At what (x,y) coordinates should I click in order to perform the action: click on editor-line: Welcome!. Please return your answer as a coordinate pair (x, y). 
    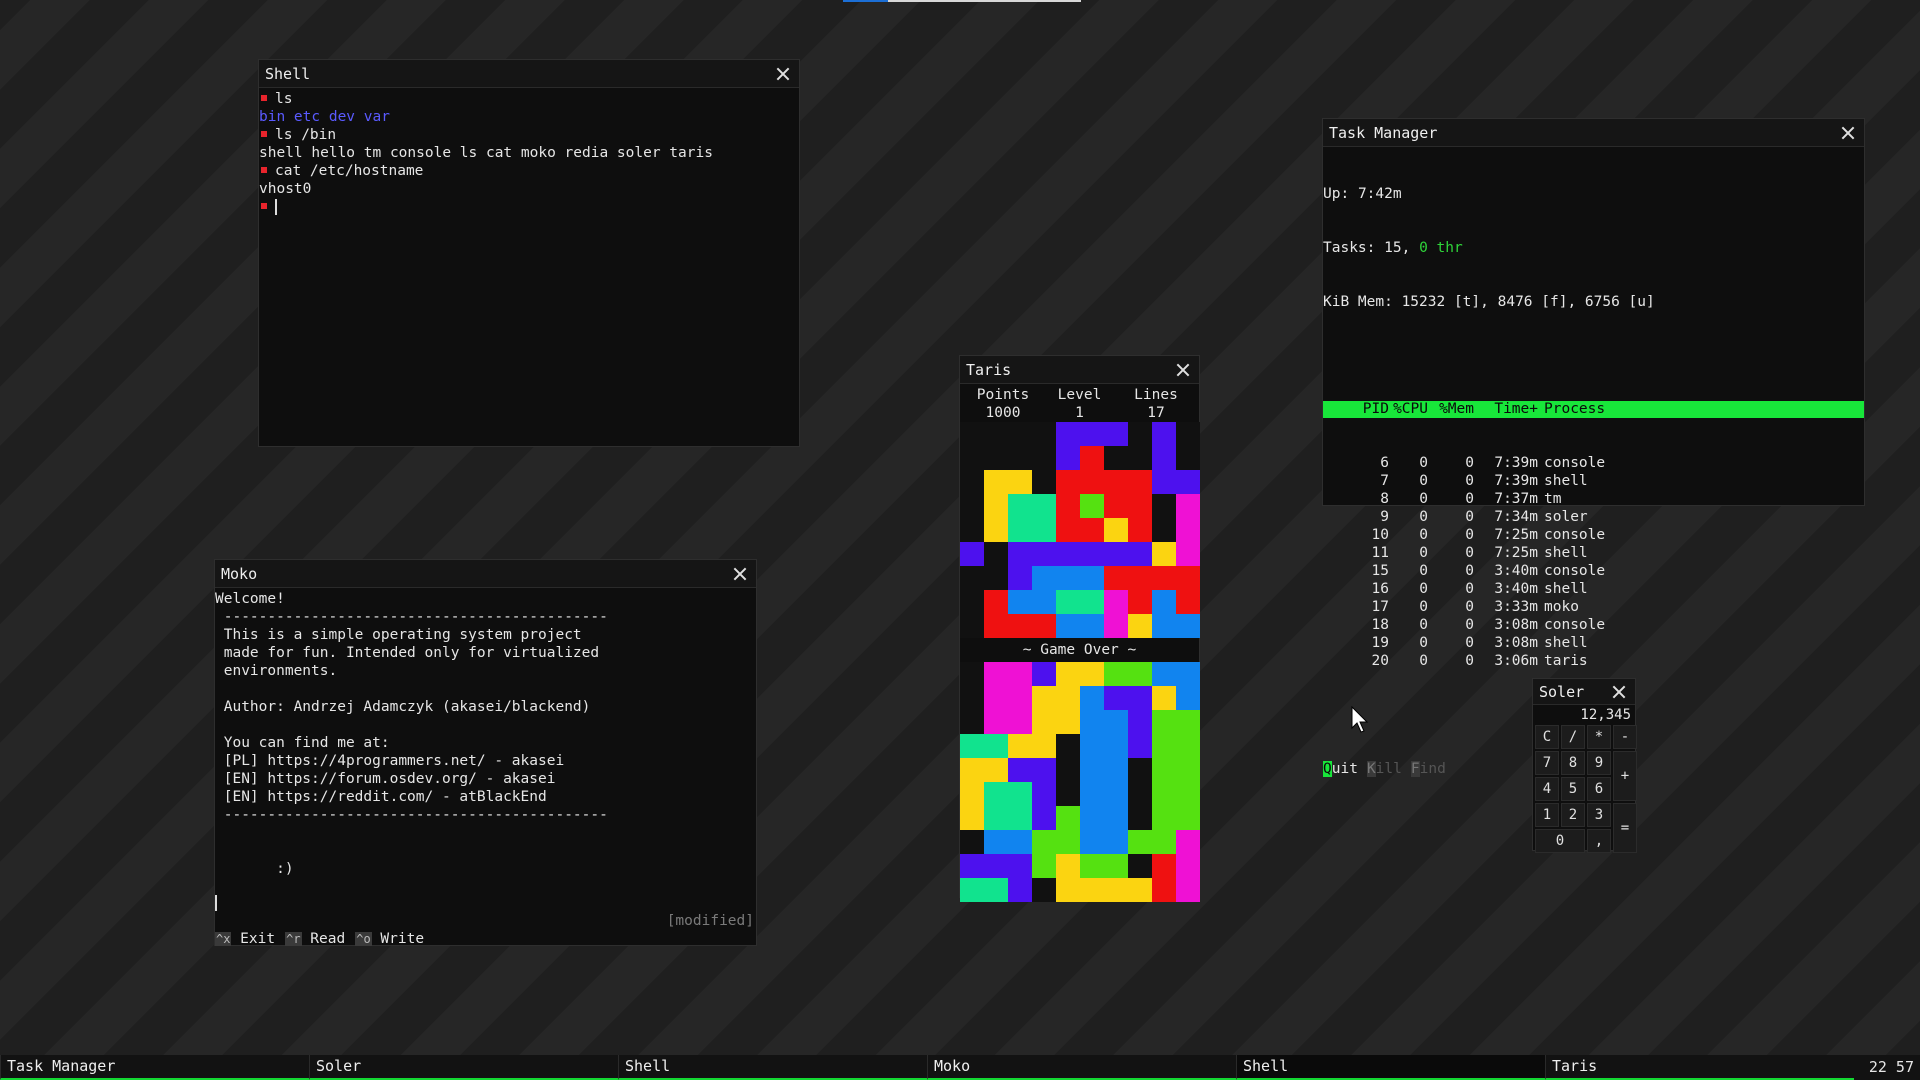
    Looking at the image, I should click on (250, 599).